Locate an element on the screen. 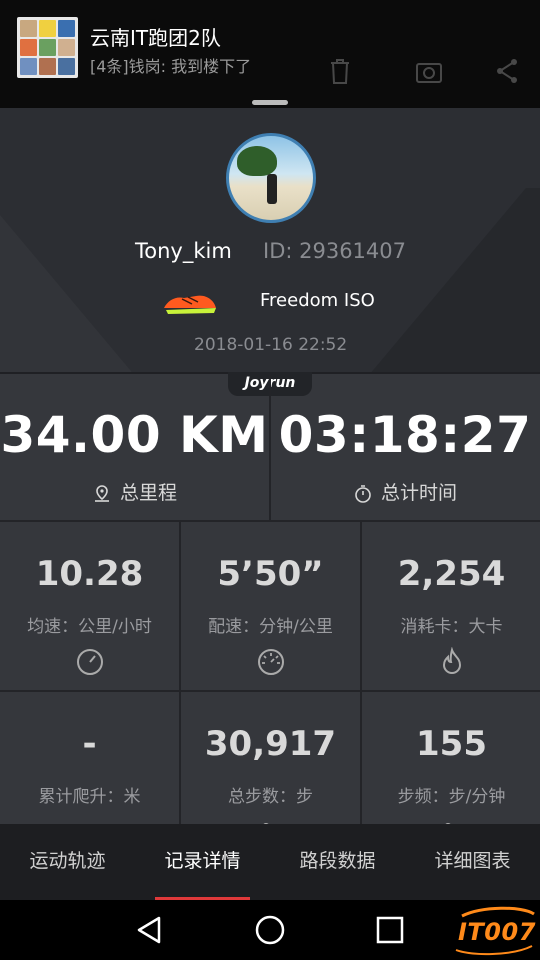 Image resolution: width=540 pixels, height=960 pixels. speedometer-icon is located at coordinates (89, 662).